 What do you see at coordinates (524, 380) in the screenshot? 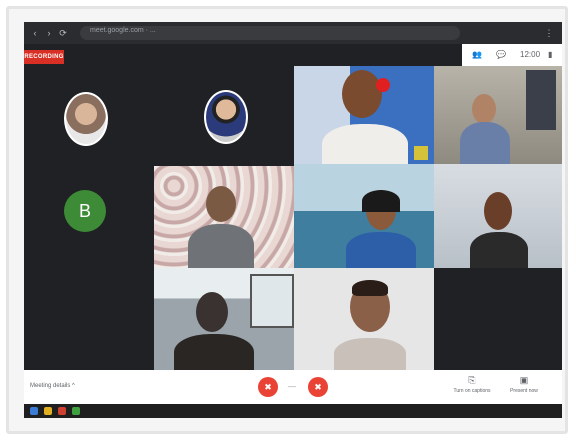
I see `present-icon: ▣` at bounding box center [524, 380].